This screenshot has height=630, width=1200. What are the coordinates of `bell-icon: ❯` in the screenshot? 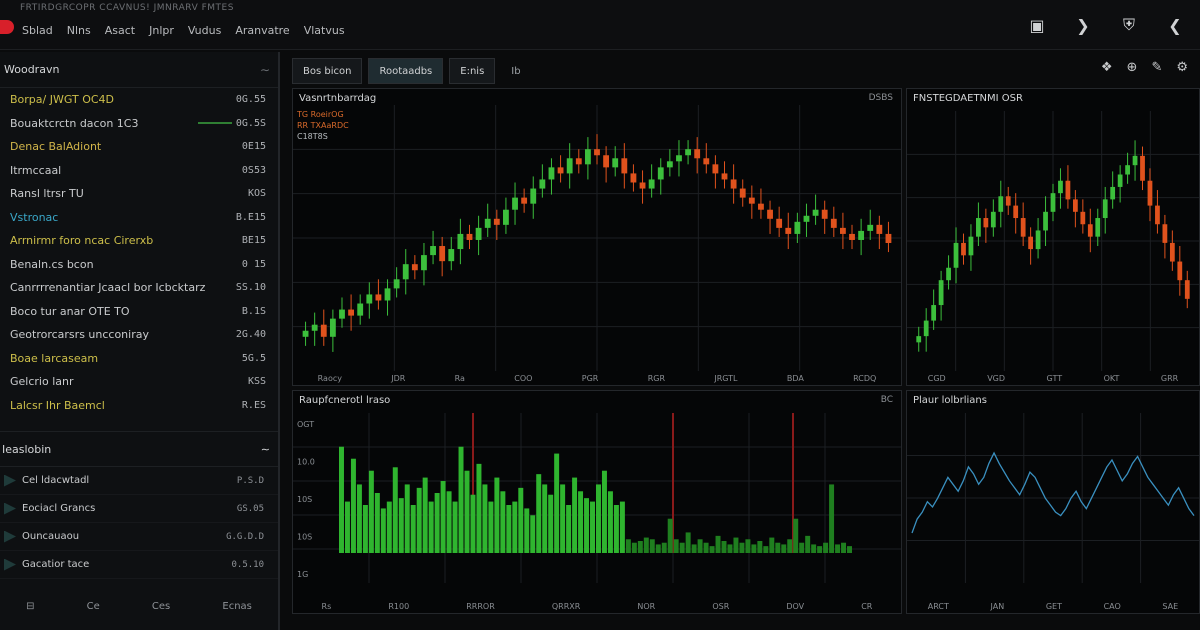 It's located at (1083, 25).